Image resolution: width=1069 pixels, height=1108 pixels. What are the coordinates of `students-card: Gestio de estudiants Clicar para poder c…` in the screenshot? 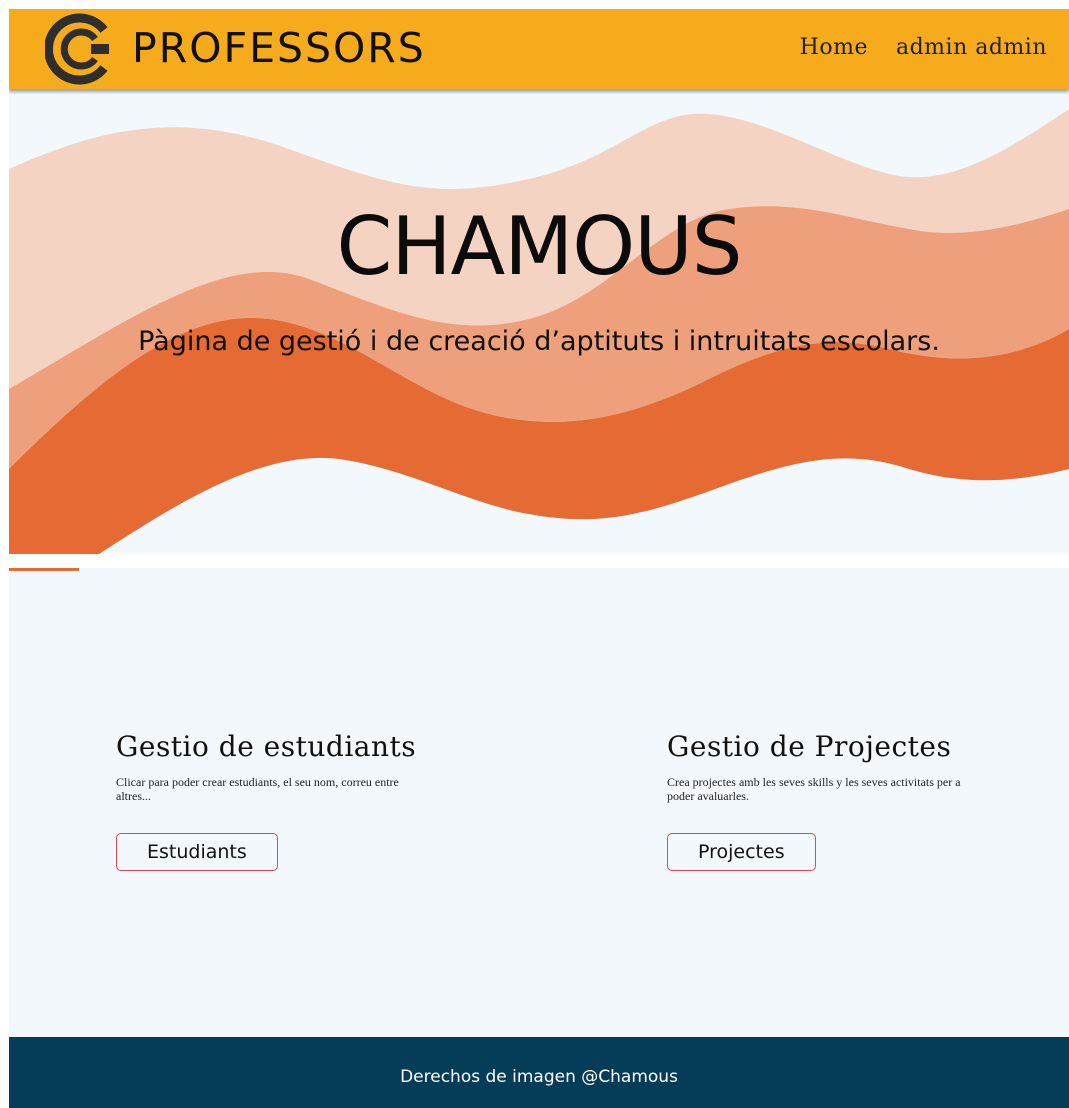 It's located at (276, 800).